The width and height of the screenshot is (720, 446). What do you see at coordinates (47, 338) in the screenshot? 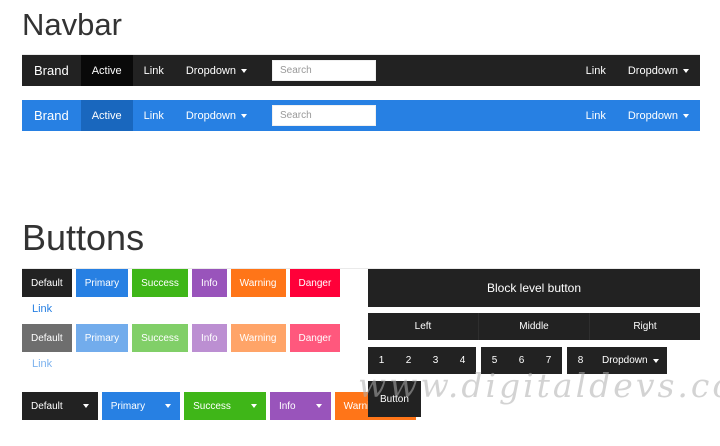
I see `default-button-disabled: Default` at bounding box center [47, 338].